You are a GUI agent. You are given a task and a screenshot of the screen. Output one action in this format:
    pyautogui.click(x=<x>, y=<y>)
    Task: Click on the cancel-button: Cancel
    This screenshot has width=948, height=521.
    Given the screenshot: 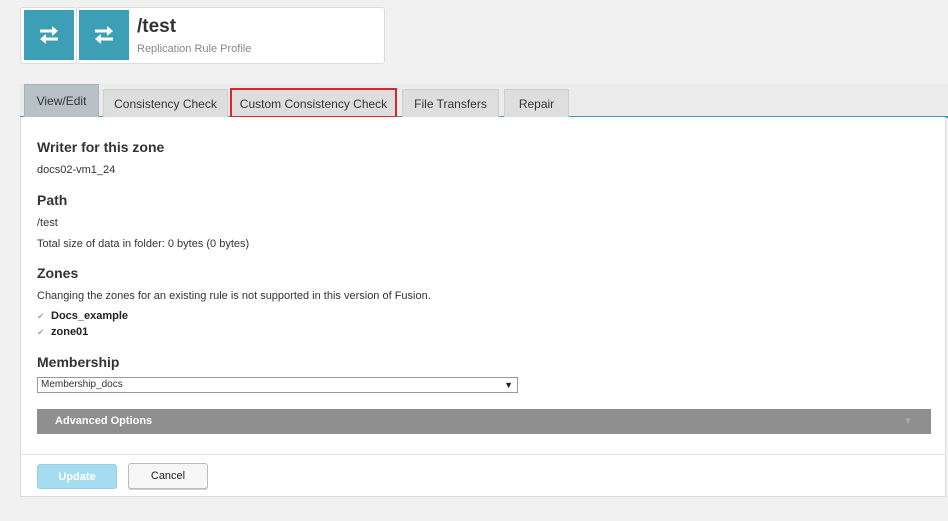 What is the action you would take?
    pyautogui.click(x=168, y=476)
    